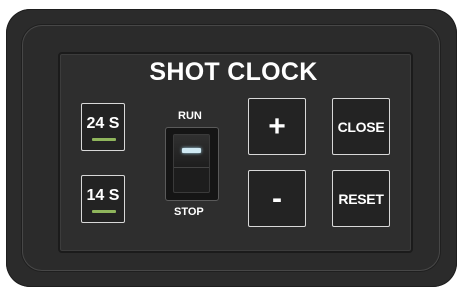 Image resolution: width=465 pixels, height=293 pixels. I want to click on minus-button: -, so click(277, 198).